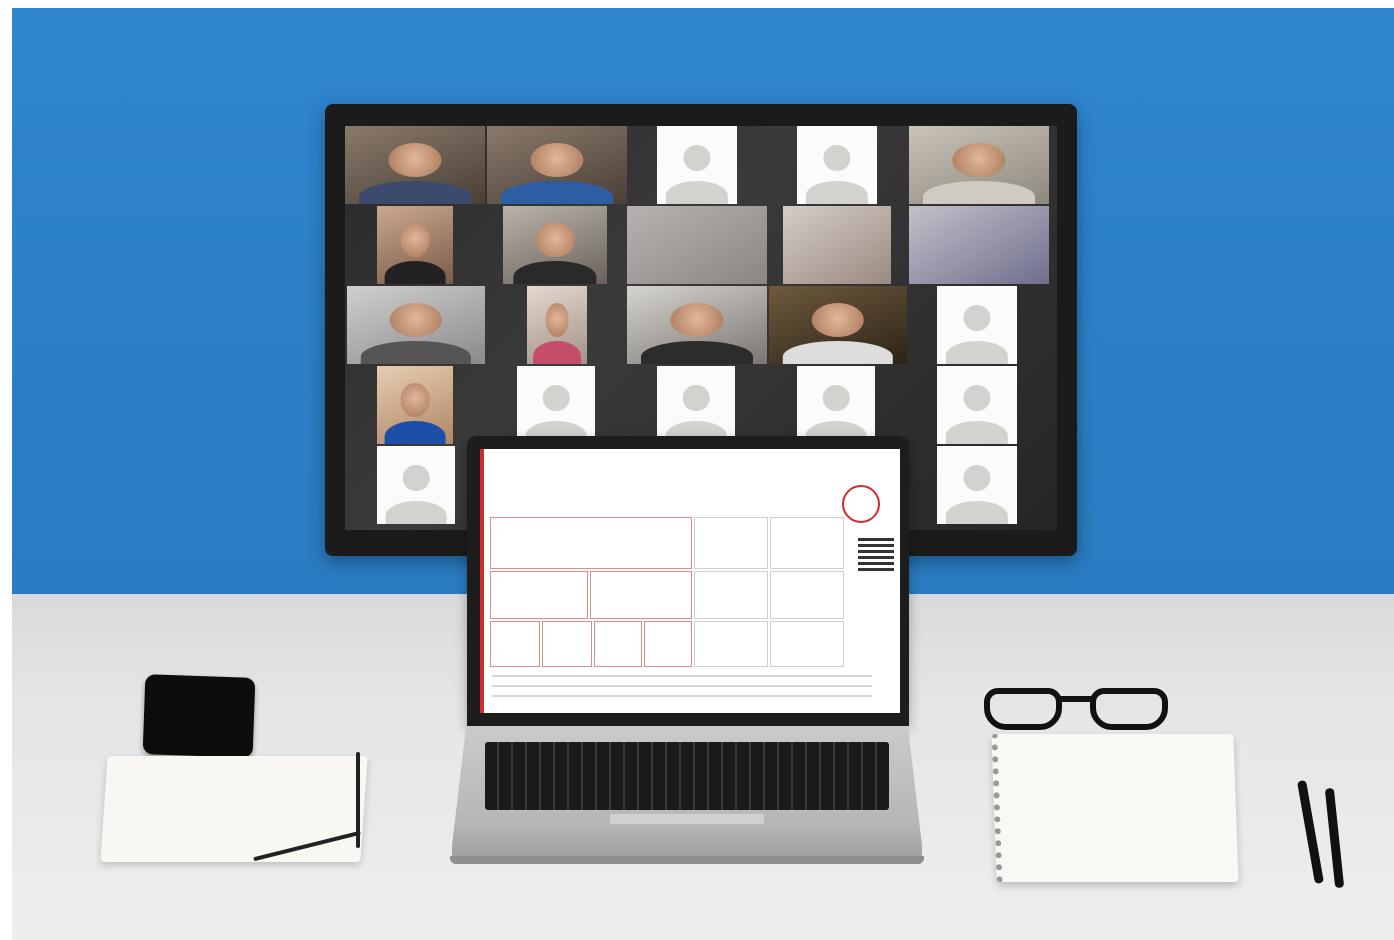 The height and width of the screenshot is (940, 1394). Describe the element at coordinates (1023, 709) in the screenshot. I see `glasses-lens-left` at that location.